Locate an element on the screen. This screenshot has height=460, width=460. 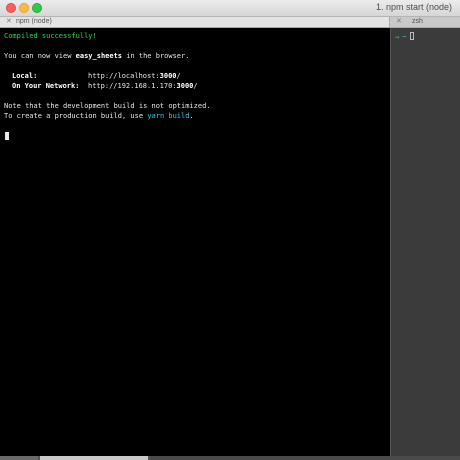
view-prefix: You can now view is located at coordinates (40, 56).